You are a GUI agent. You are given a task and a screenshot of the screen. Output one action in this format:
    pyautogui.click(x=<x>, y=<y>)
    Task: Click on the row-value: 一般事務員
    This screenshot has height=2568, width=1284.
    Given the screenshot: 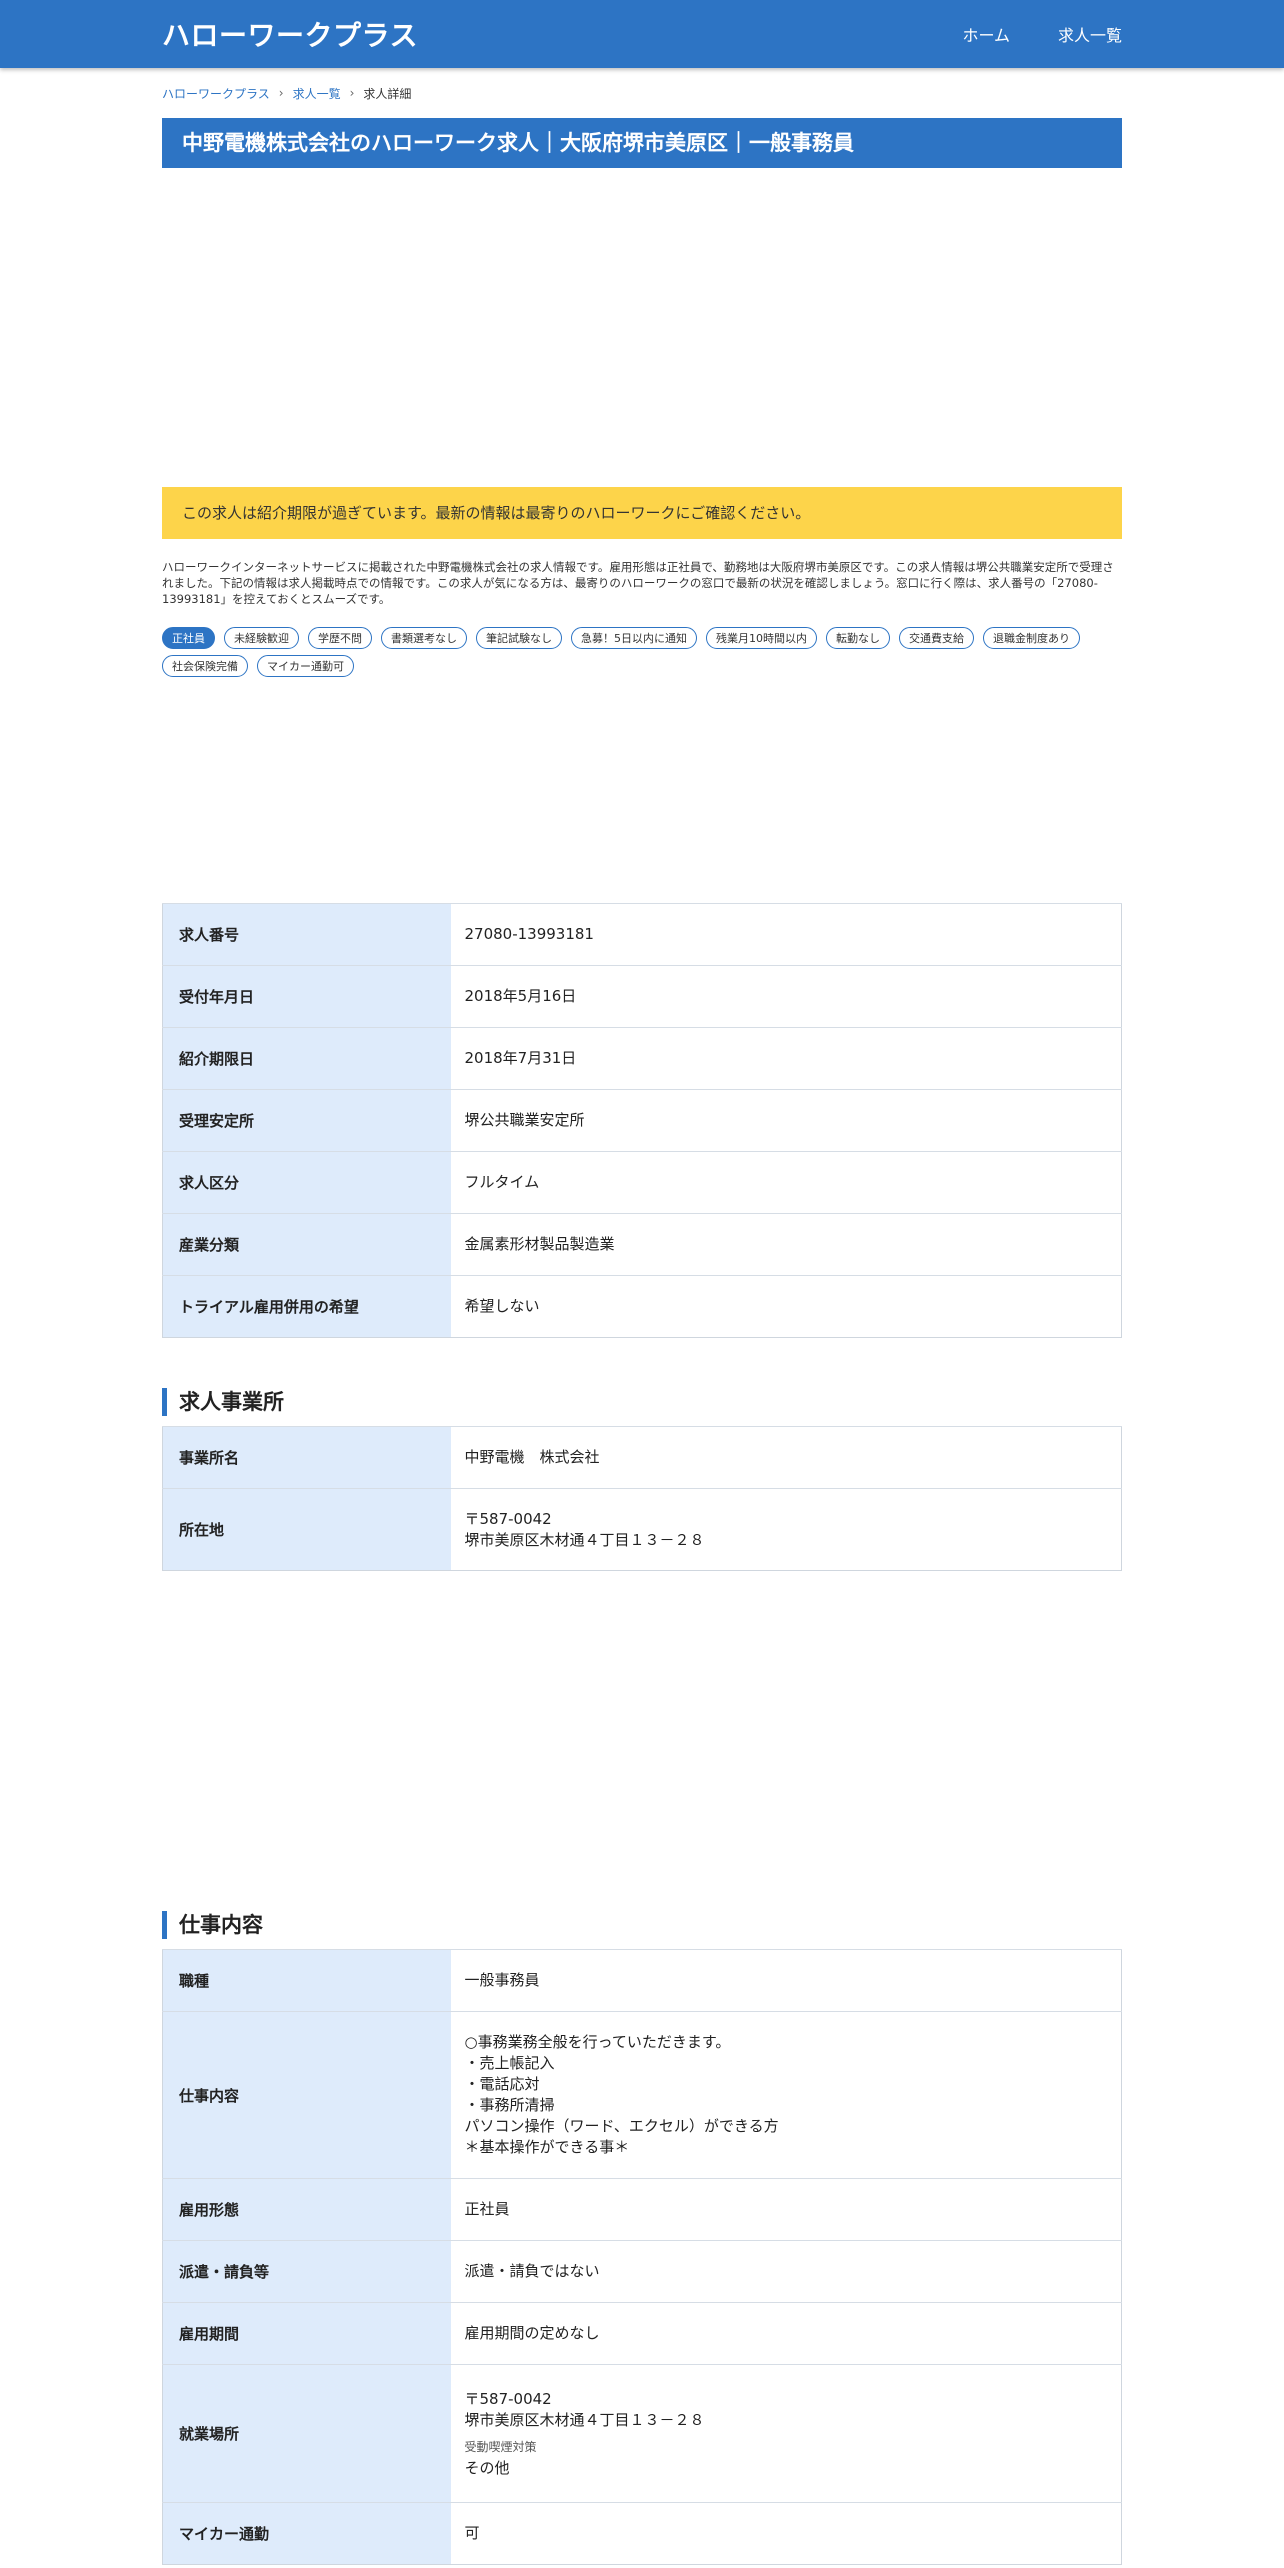 What is the action you would take?
    pyautogui.click(x=502, y=1980)
    